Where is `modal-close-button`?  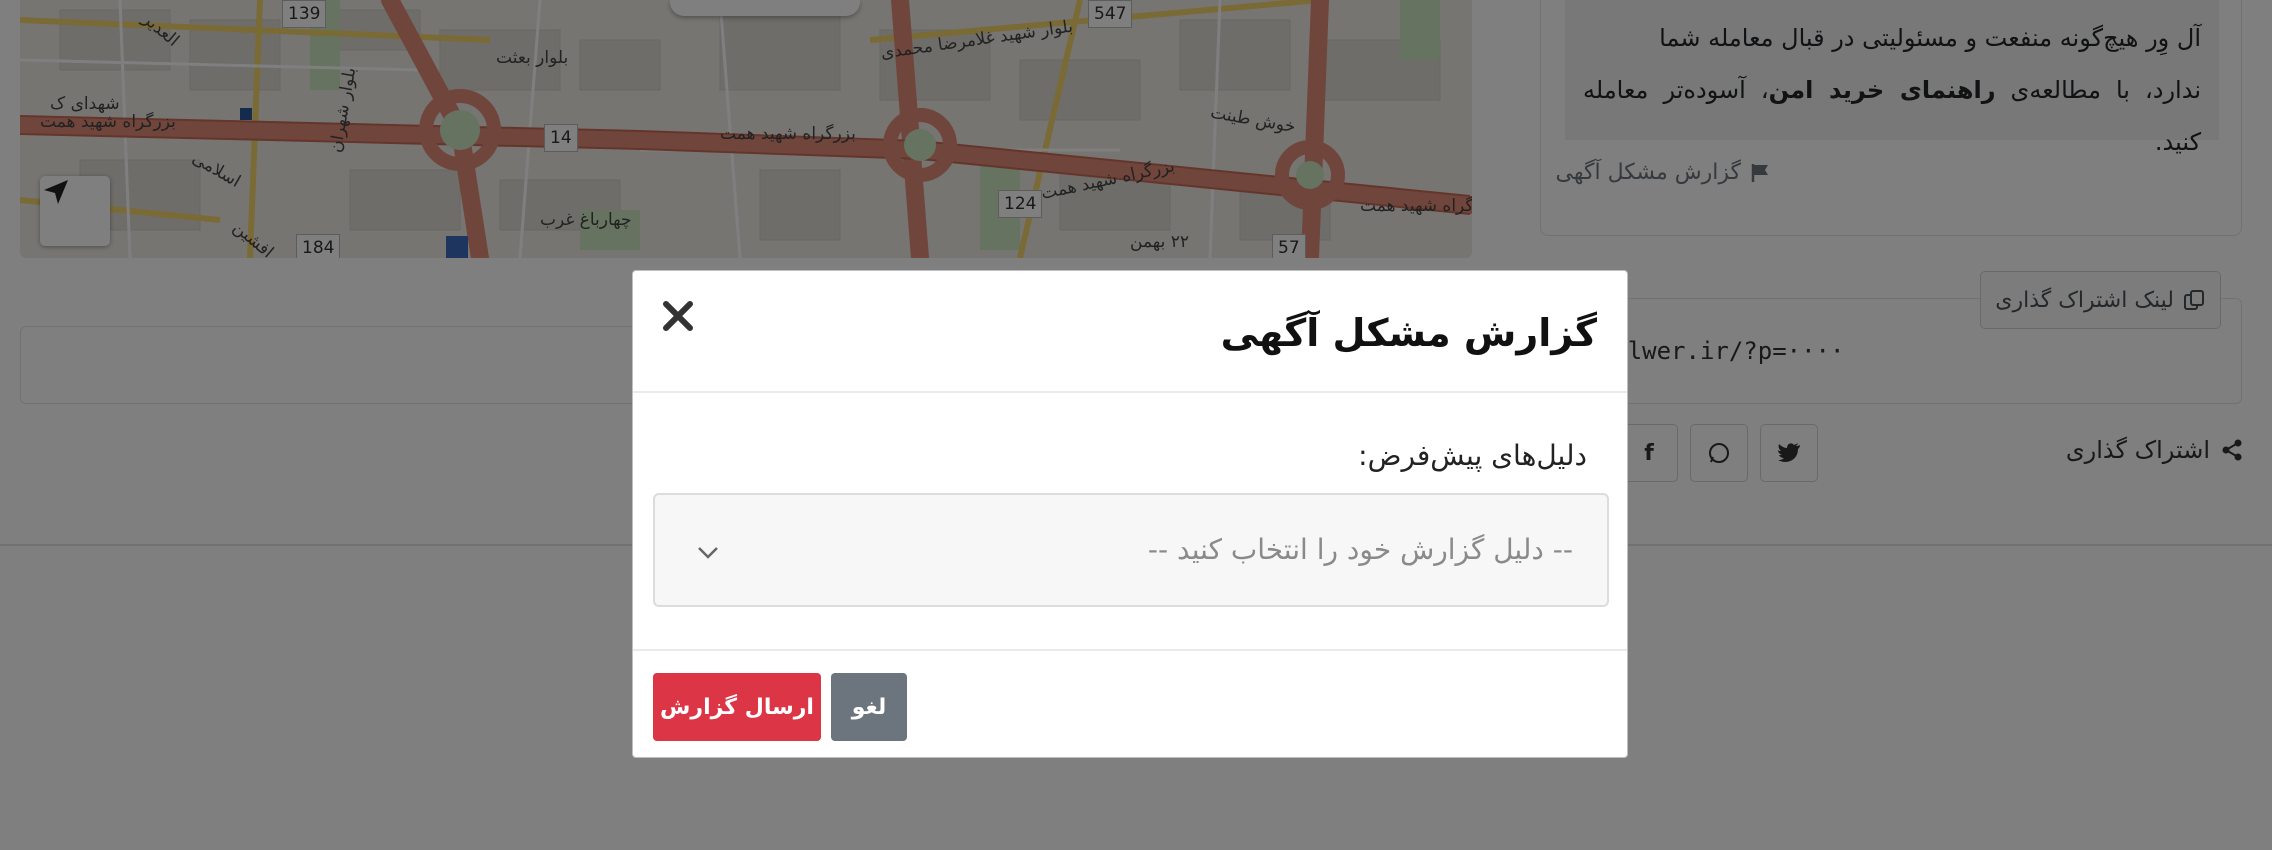 modal-close-button is located at coordinates (678, 316).